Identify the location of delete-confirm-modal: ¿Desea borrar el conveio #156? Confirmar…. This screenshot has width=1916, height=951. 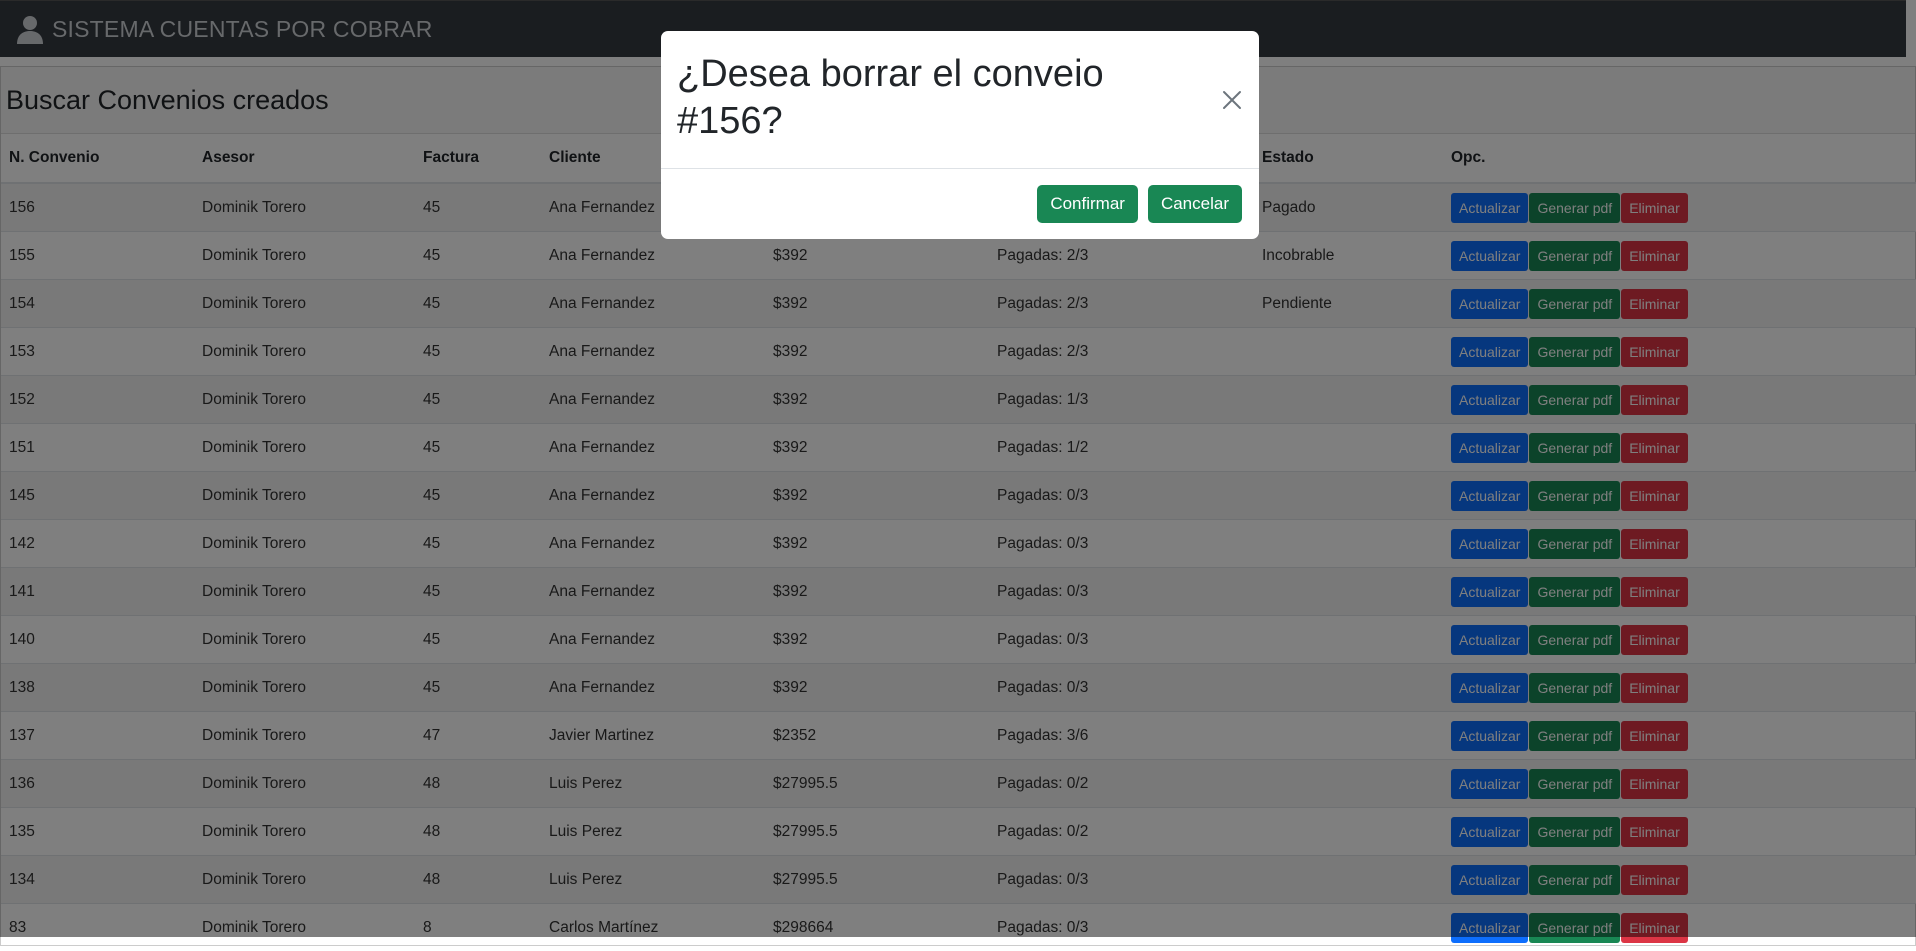
(960, 135).